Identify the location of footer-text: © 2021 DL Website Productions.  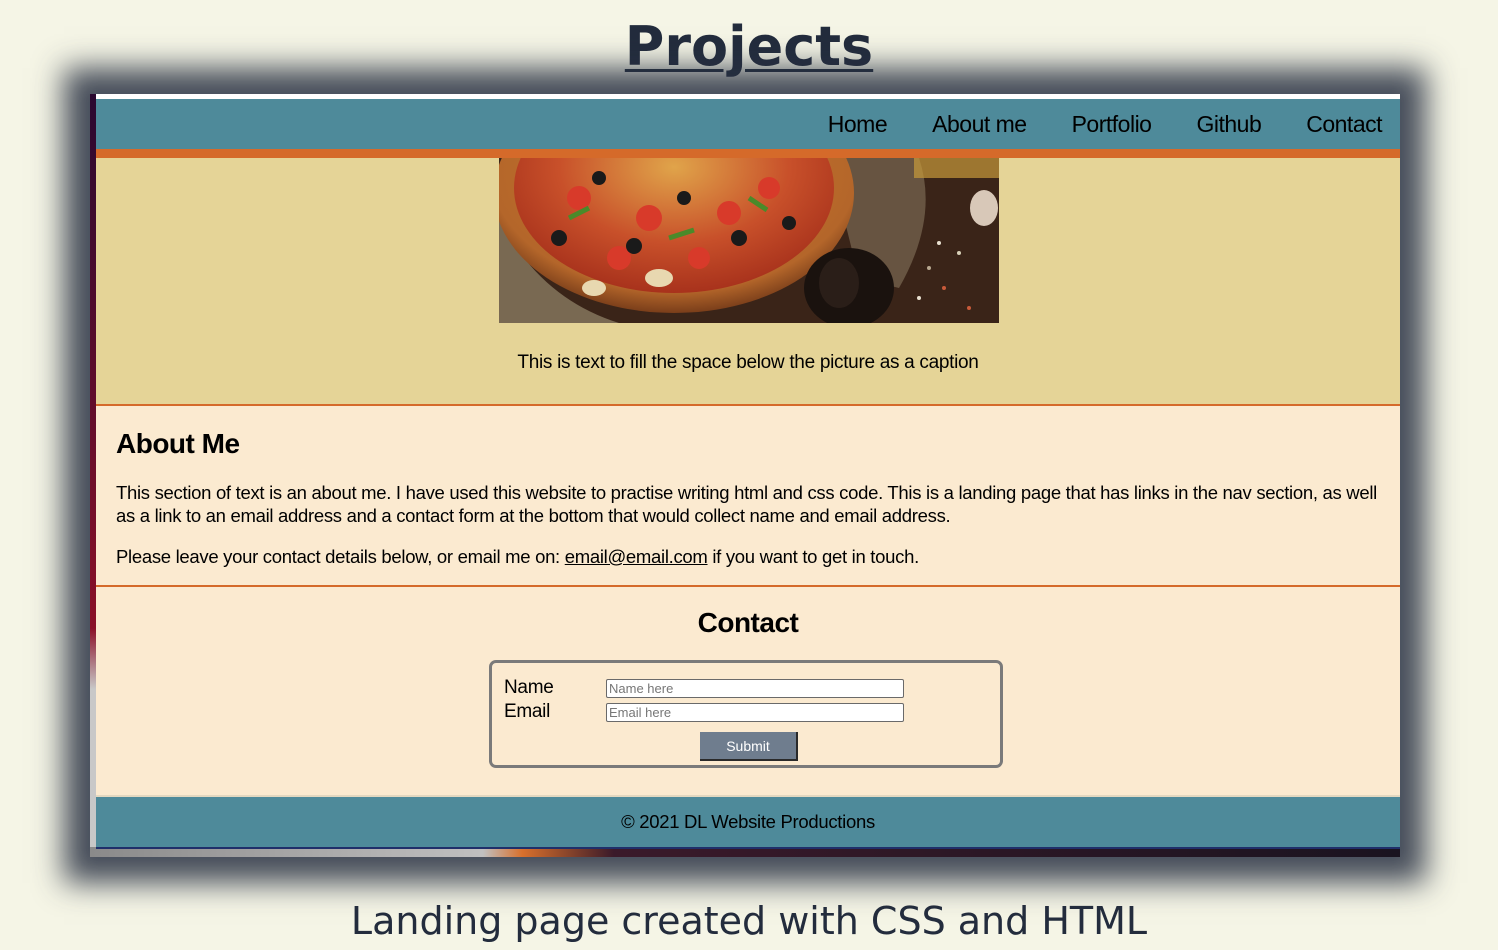
(748, 821).